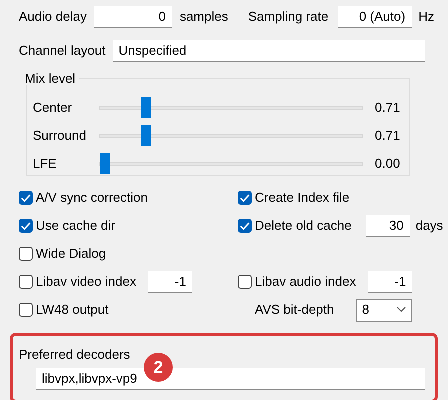 This screenshot has height=400, width=448. What do you see at coordinates (92, 198) in the screenshot?
I see `checkbox-label: A/V sync correction` at bounding box center [92, 198].